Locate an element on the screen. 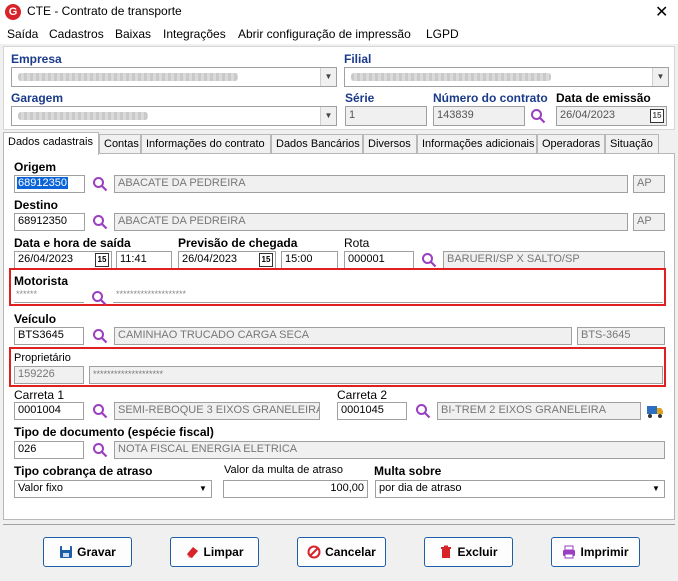  origem-name-field: ABACATE DA PEDREIRA is located at coordinates (371, 184).